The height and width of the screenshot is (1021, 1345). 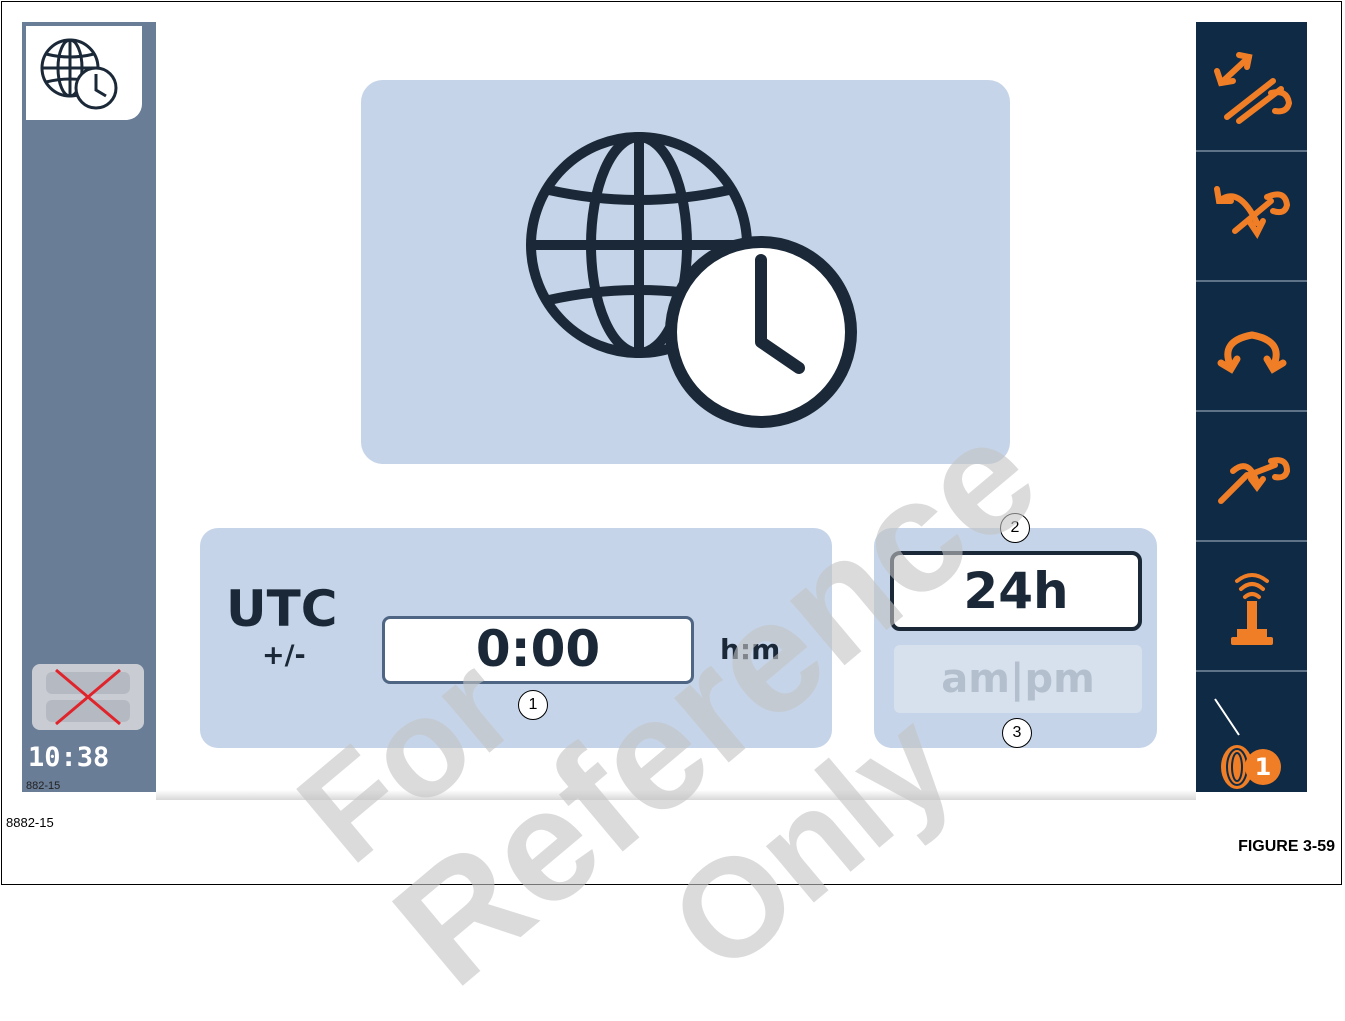 What do you see at coordinates (30, 822) in the screenshot?
I see `figure-code: 8882-15` at bounding box center [30, 822].